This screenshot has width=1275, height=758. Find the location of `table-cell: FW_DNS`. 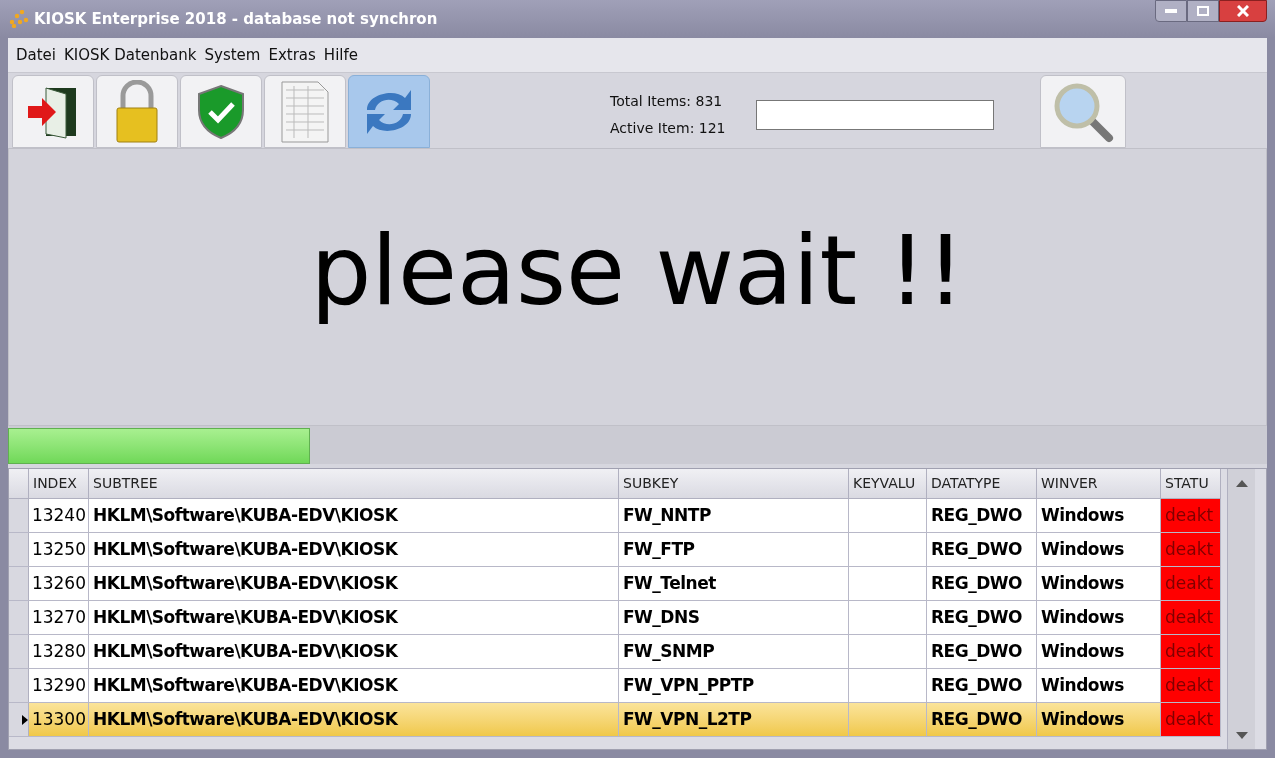

table-cell: FW_DNS is located at coordinates (734, 617).